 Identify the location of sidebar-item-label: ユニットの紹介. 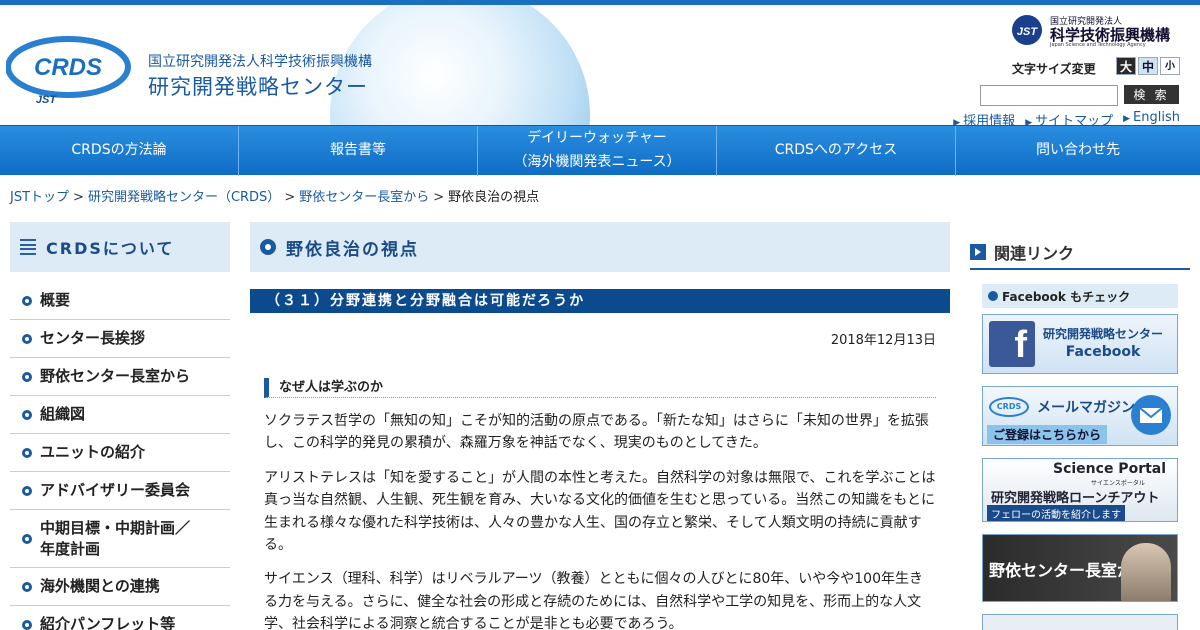
(93, 452).